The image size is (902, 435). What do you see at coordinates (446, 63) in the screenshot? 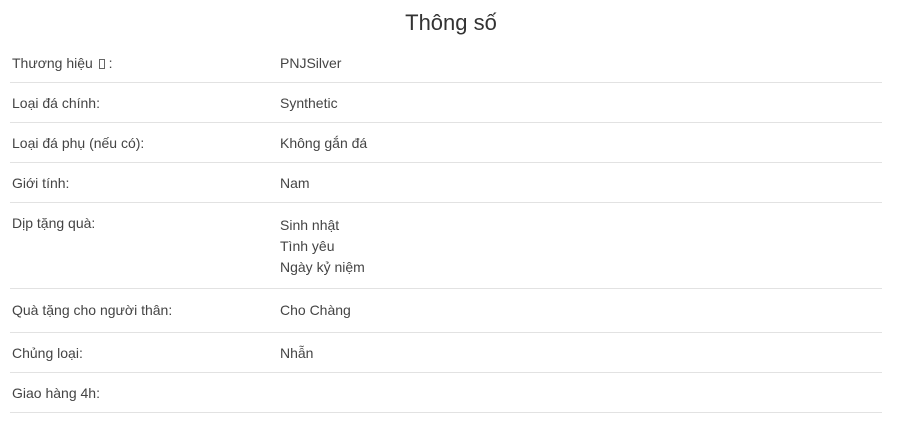
I see `spec-row-brand: Thương hiệu : PNJSilver` at bounding box center [446, 63].